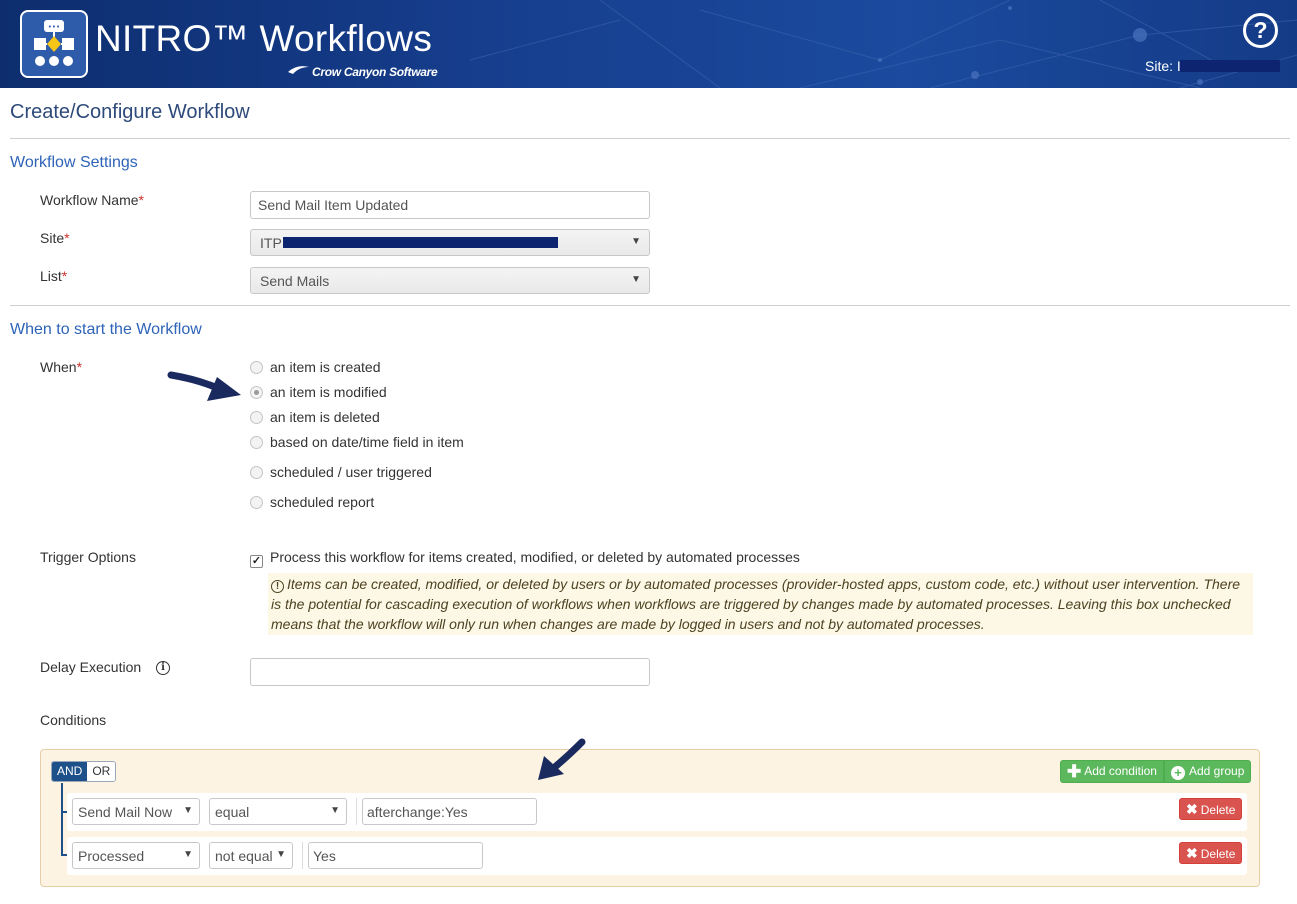  Describe the element at coordinates (1112, 771) in the screenshot. I see `add-condition-button: ✚ Add condition` at that location.